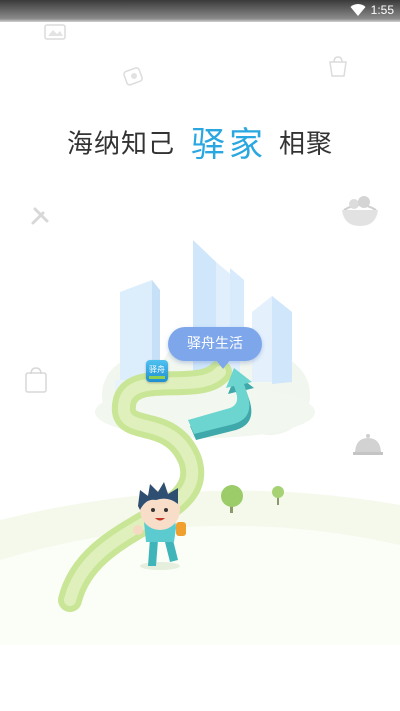 This screenshot has width=400, height=711. What do you see at coordinates (306, 144) in the screenshot?
I see `headline-text-2: 相聚` at bounding box center [306, 144].